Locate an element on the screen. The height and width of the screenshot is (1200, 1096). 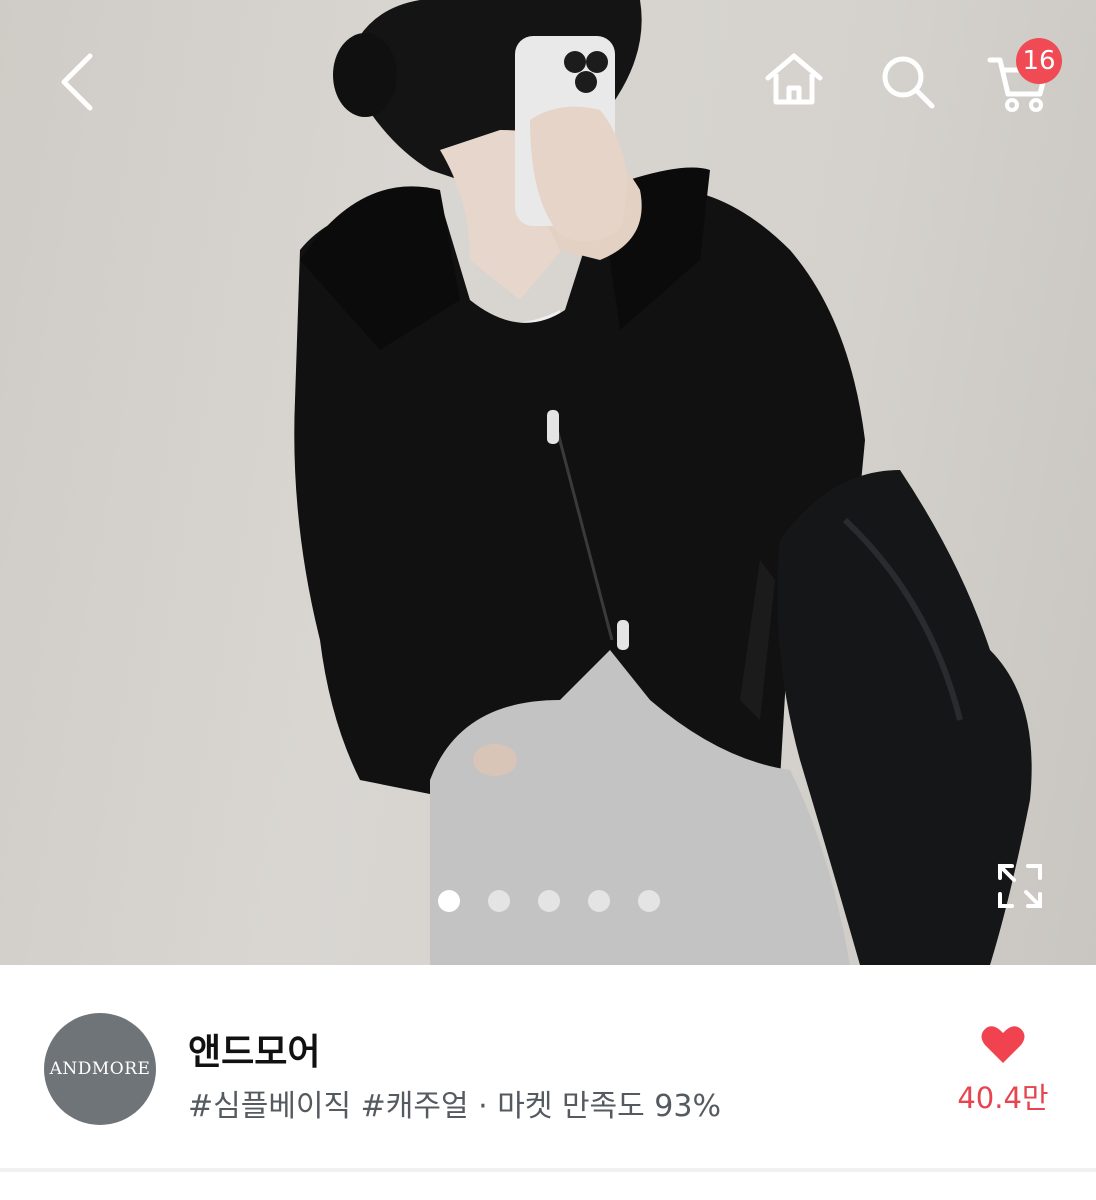
gallery-dot-active is located at coordinates (449, 901).